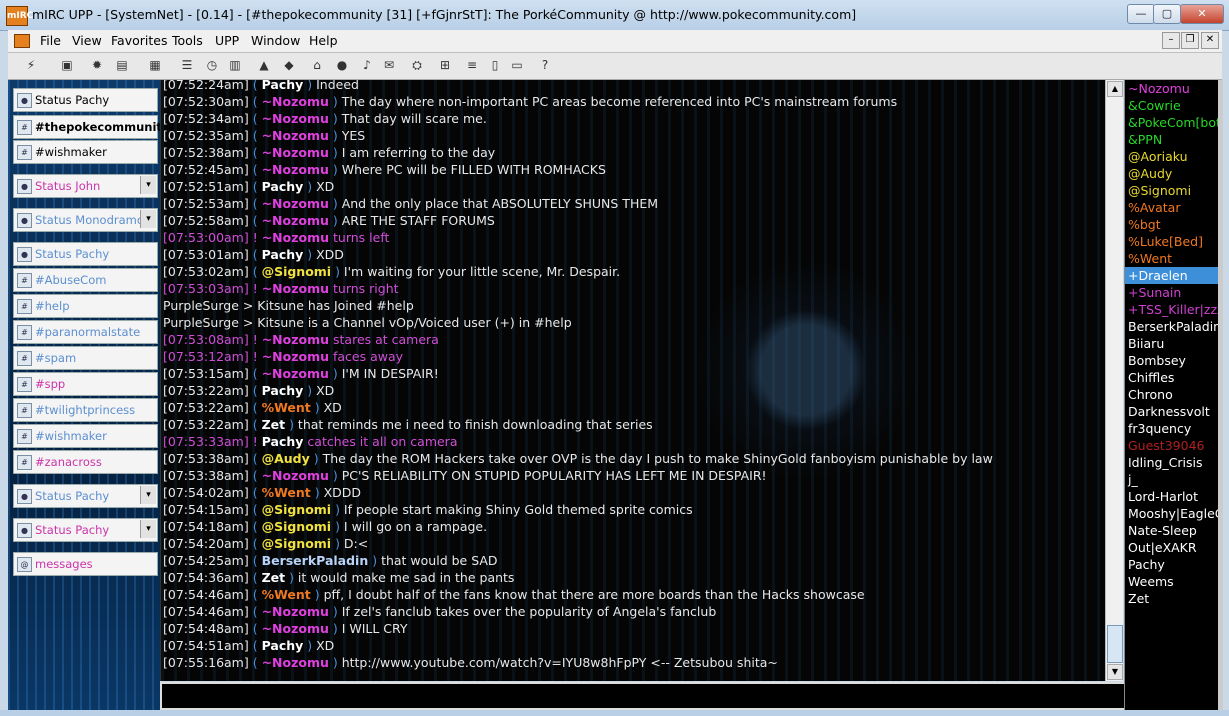  What do you see at coordinates (1172, 428) in the screenshot?
I see `nick-list-item: fr3quency` at bounding box center [1172, 428].